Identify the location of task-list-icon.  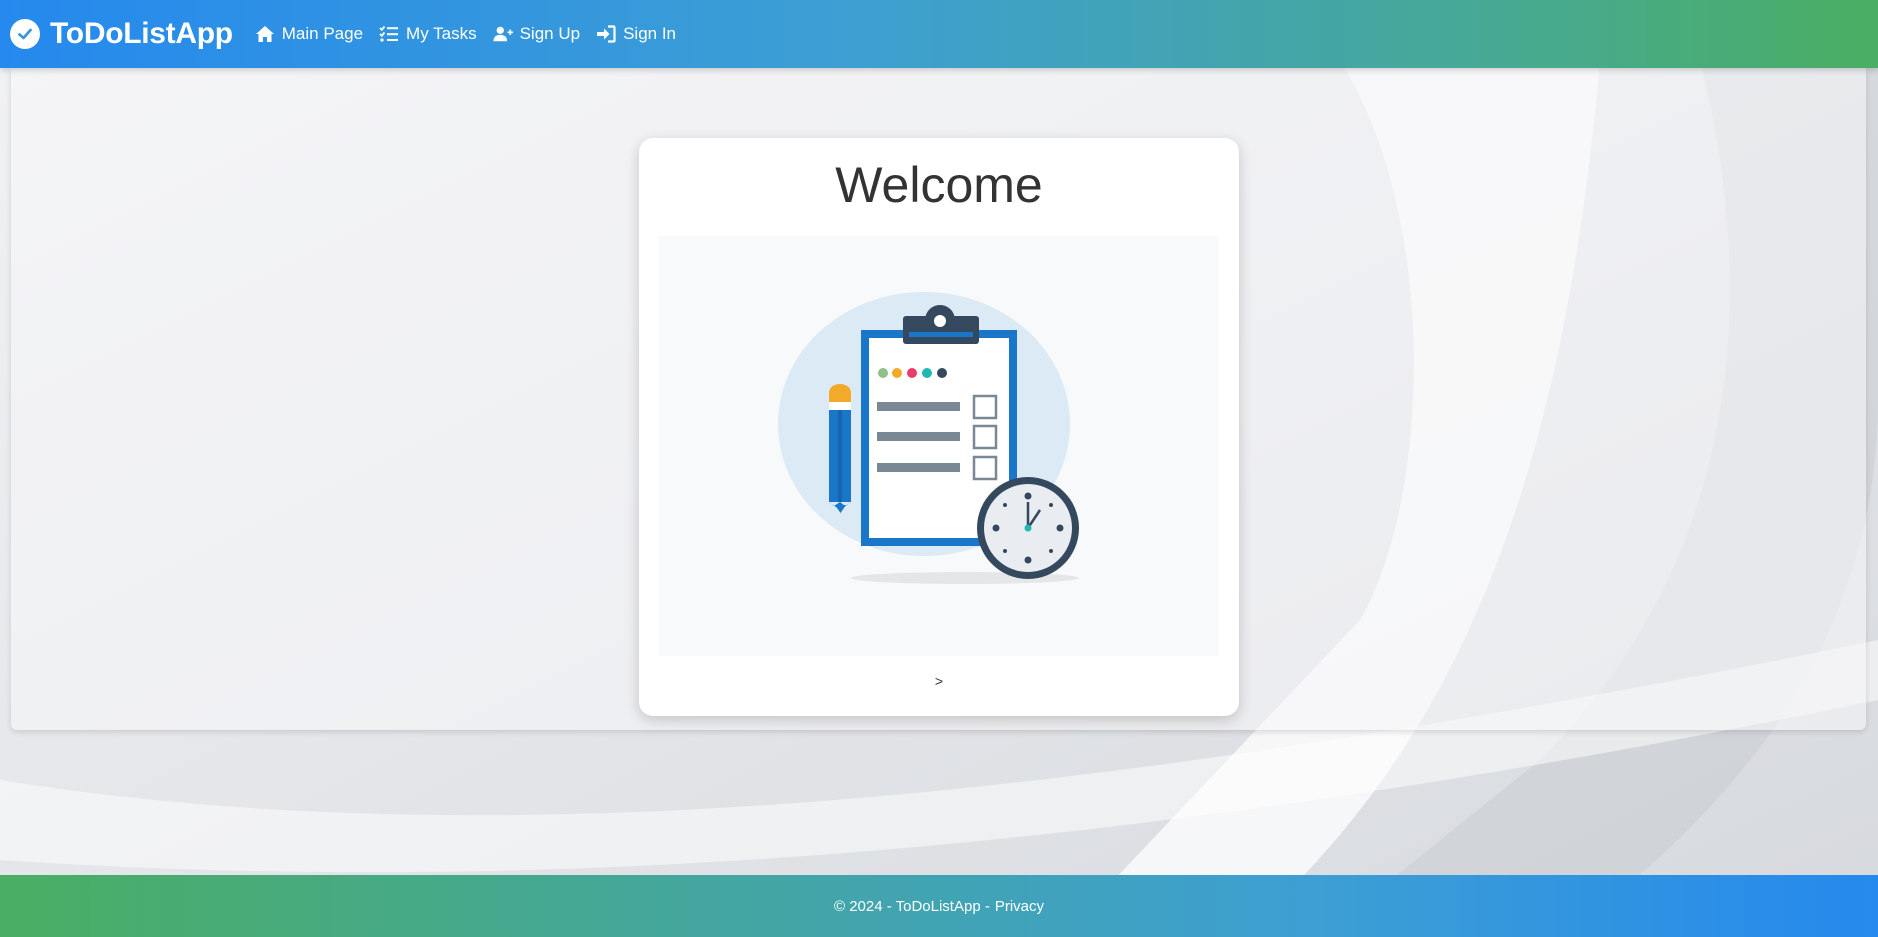
(389, 34).